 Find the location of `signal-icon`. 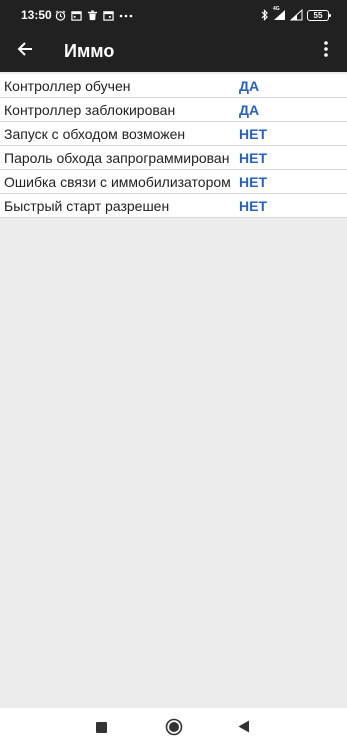

signal-icon is located at coordinates (296, 15).